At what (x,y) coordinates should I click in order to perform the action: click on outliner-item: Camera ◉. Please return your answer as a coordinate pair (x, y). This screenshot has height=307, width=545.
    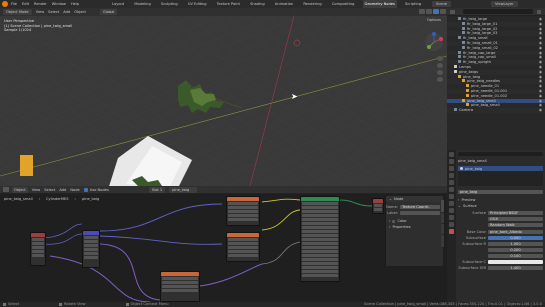
    Looking at the image, I should click on (496, 110).